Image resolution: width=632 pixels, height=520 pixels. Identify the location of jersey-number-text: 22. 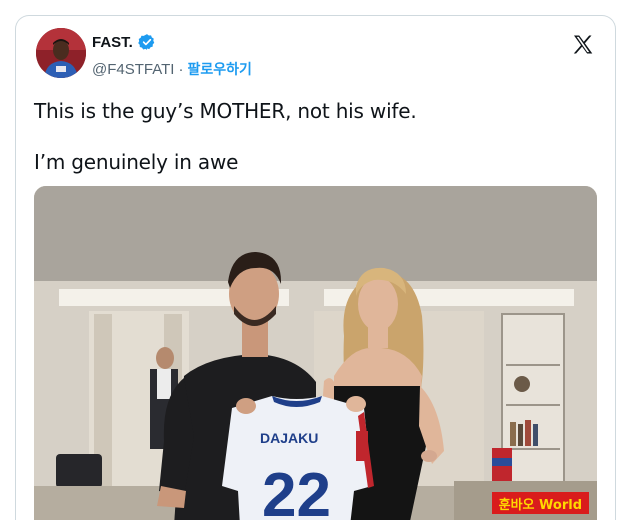
(296, 490).